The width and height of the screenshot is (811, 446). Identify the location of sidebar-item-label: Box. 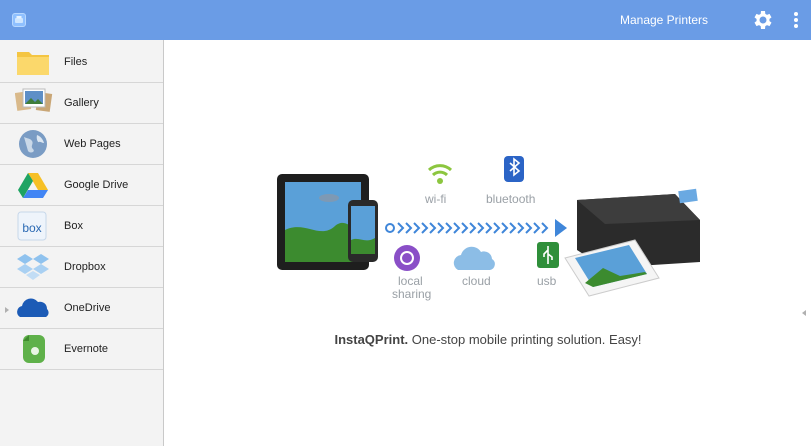
(73, 226).